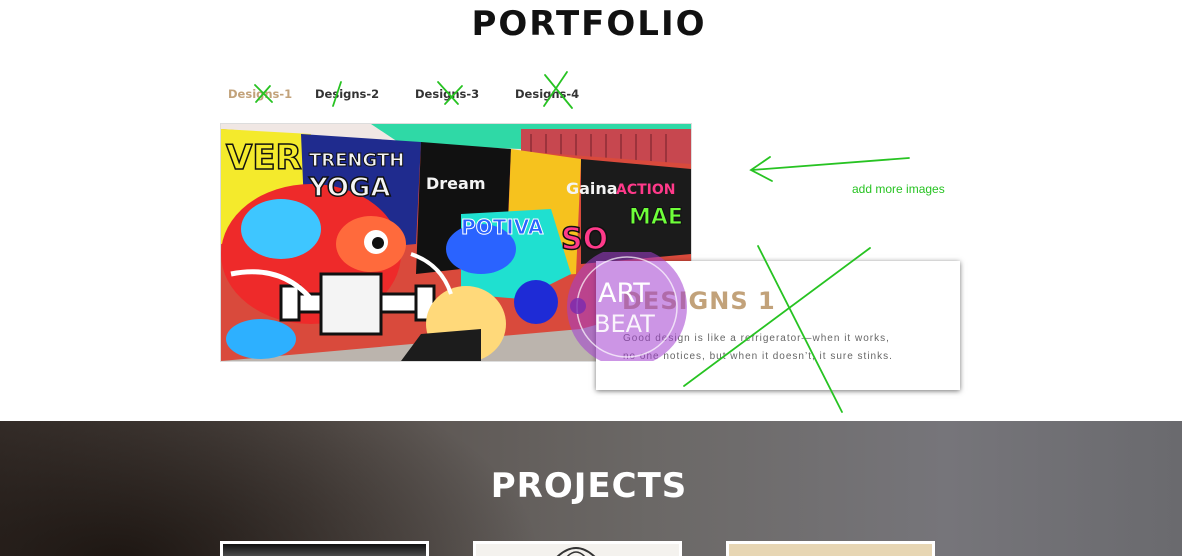  Describe the element at coordinates (260, 94) in the screenshot. I see `tab-designs-1: Designs-1` at that location.